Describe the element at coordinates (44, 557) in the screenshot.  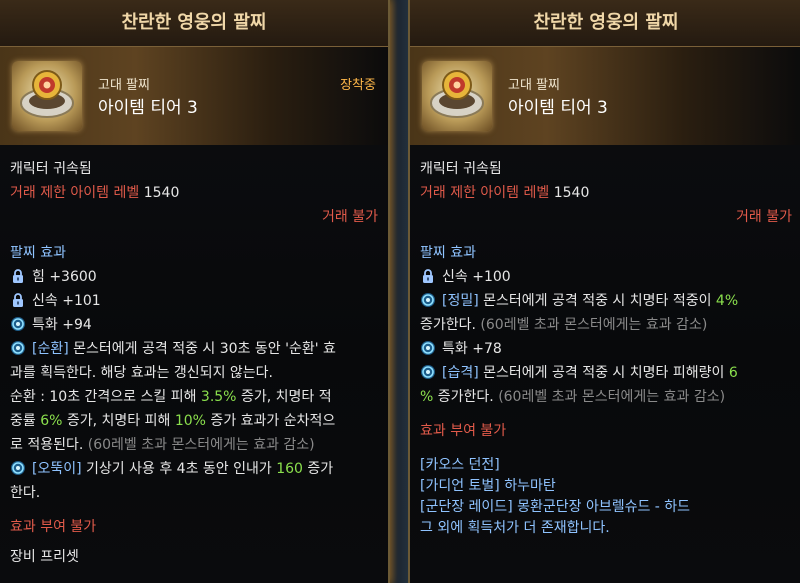
I see `equipment-preset: 장비 프리셋` at that location.